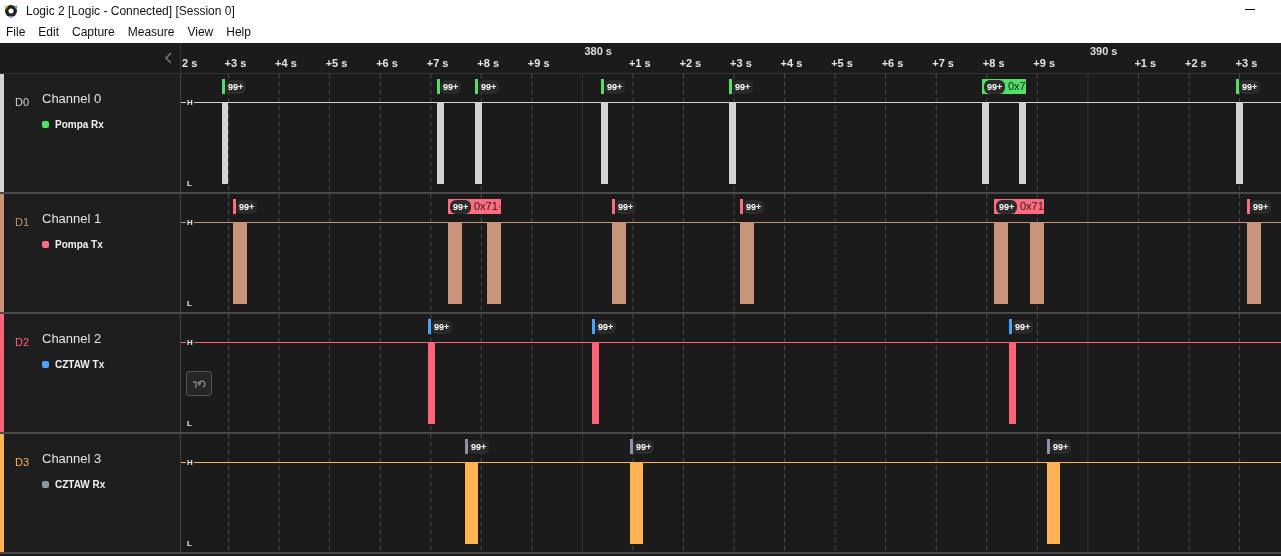 The height and width of the screenshot is (556, 1281). Describe the element at coordinates (11, 10) in the screenshot. I see `app-logo-icon` at that location.